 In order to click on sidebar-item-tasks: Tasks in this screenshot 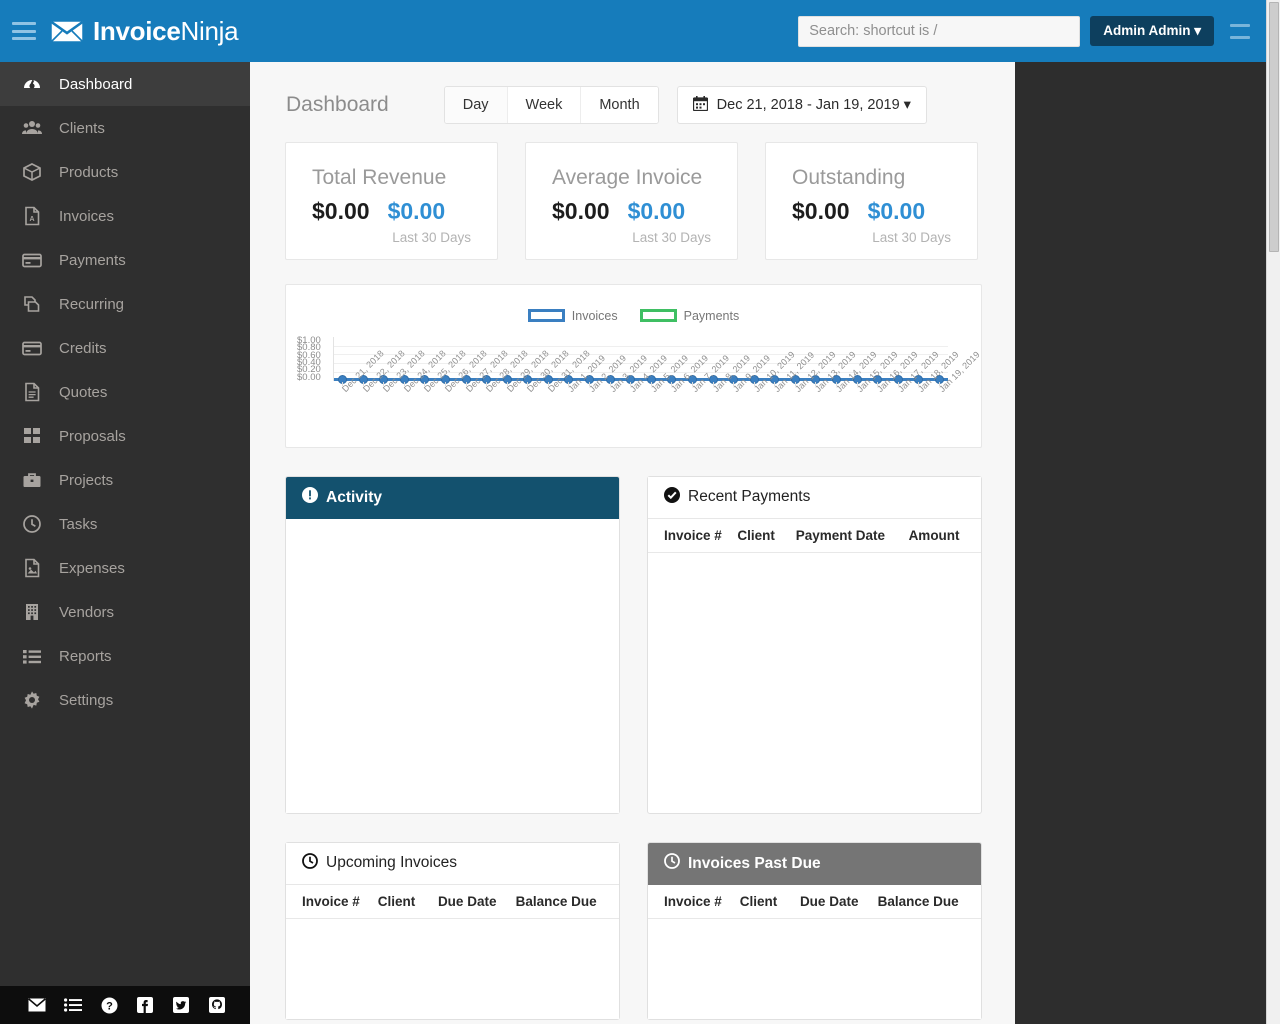, I will do `click(125, 524)`.